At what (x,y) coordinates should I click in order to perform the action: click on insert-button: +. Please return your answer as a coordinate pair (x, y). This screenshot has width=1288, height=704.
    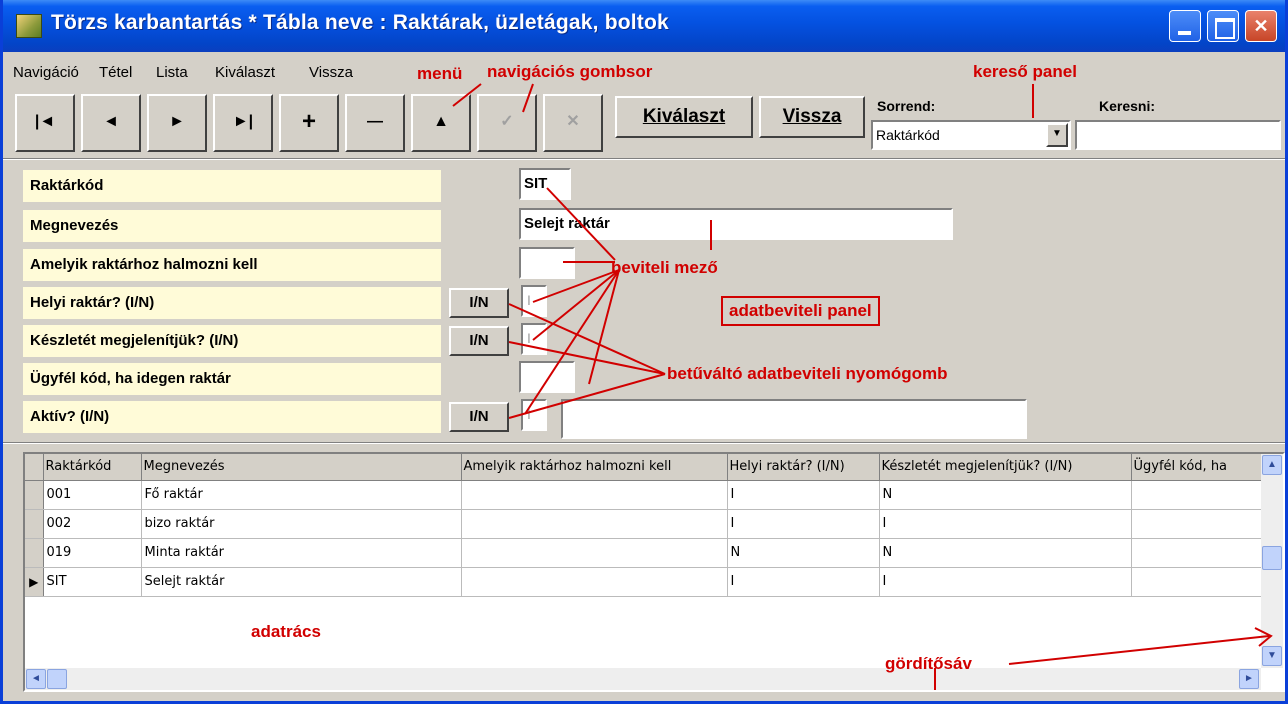
    Looking at the image, I should click on (309, 123).